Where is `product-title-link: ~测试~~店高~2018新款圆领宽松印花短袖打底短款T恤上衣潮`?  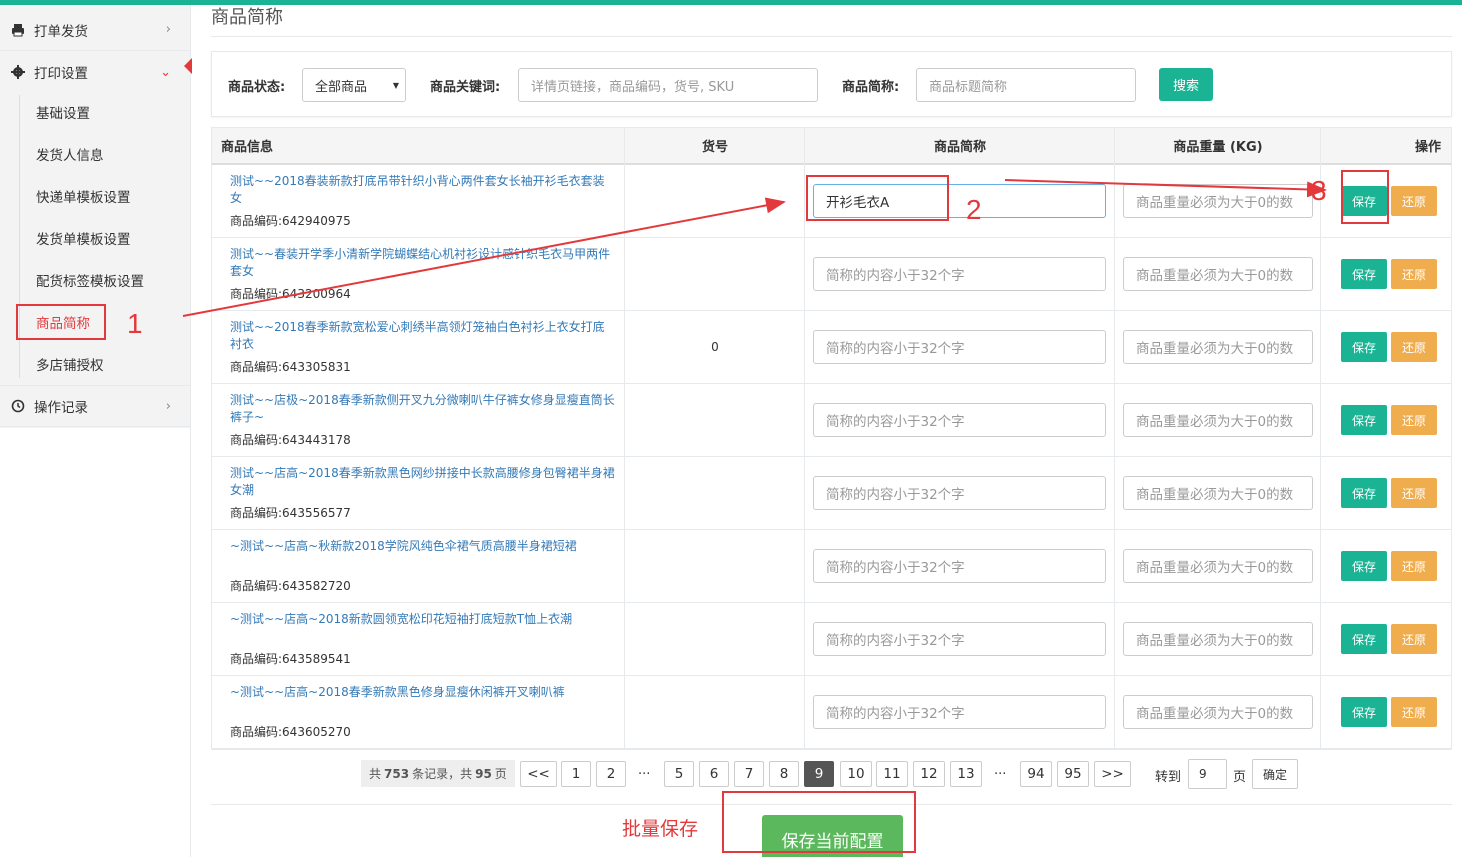
product-title-link: ~测试~~店高~2018新款圆领宽松印花短袖打底短款T恤上衣潮 is located at coordinates (423, 619).